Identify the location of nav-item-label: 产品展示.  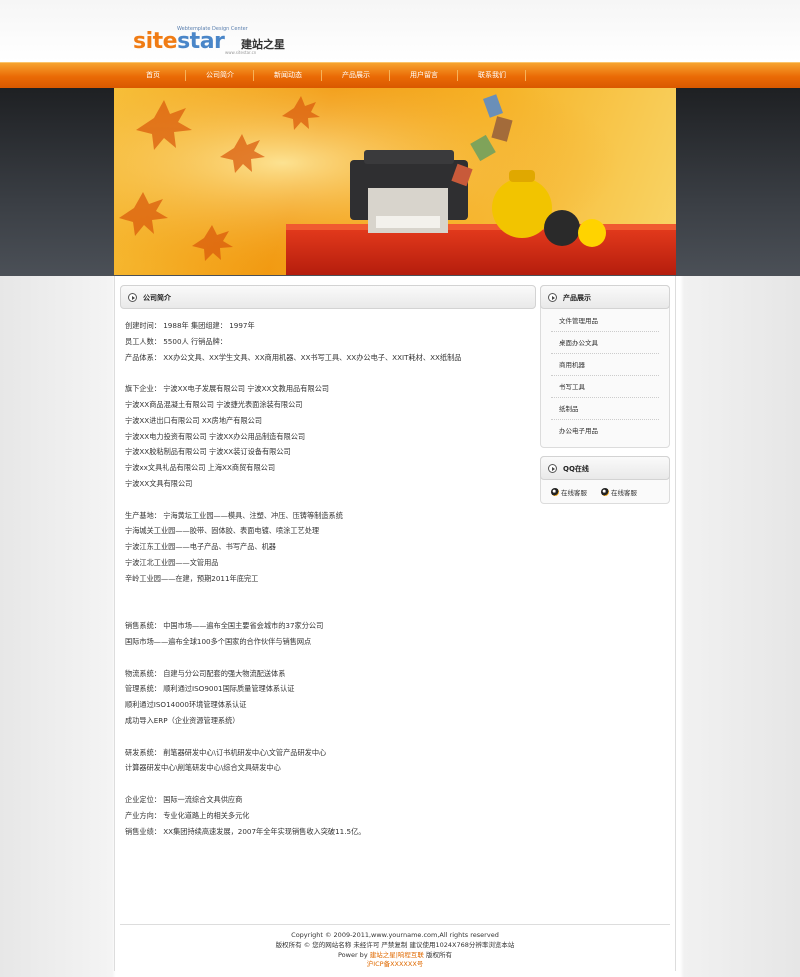
(356, 75).